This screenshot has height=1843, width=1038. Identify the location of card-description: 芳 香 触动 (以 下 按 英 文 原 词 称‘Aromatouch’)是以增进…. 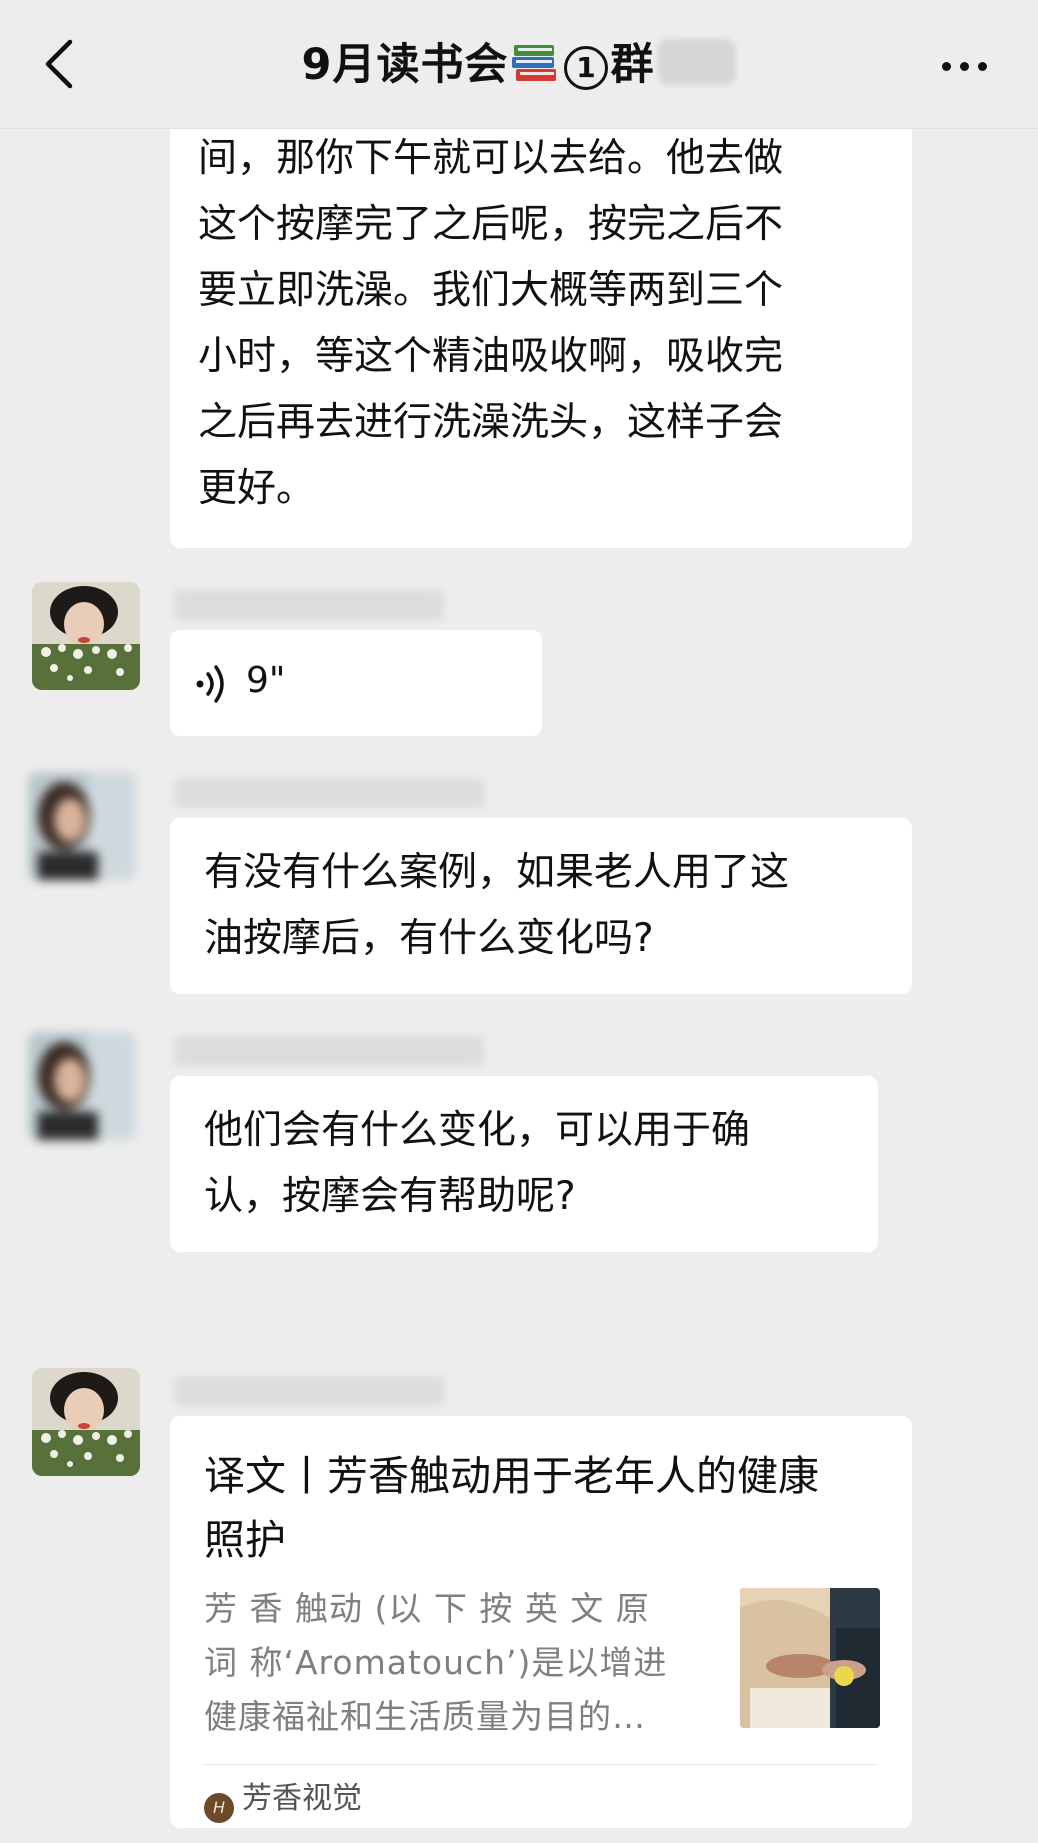
(439, 1663).